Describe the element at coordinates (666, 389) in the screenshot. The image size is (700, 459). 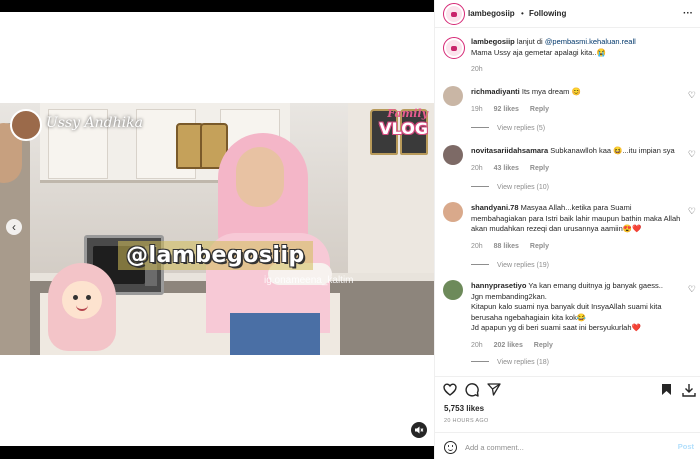
I see `bookmark-icon` at that location.